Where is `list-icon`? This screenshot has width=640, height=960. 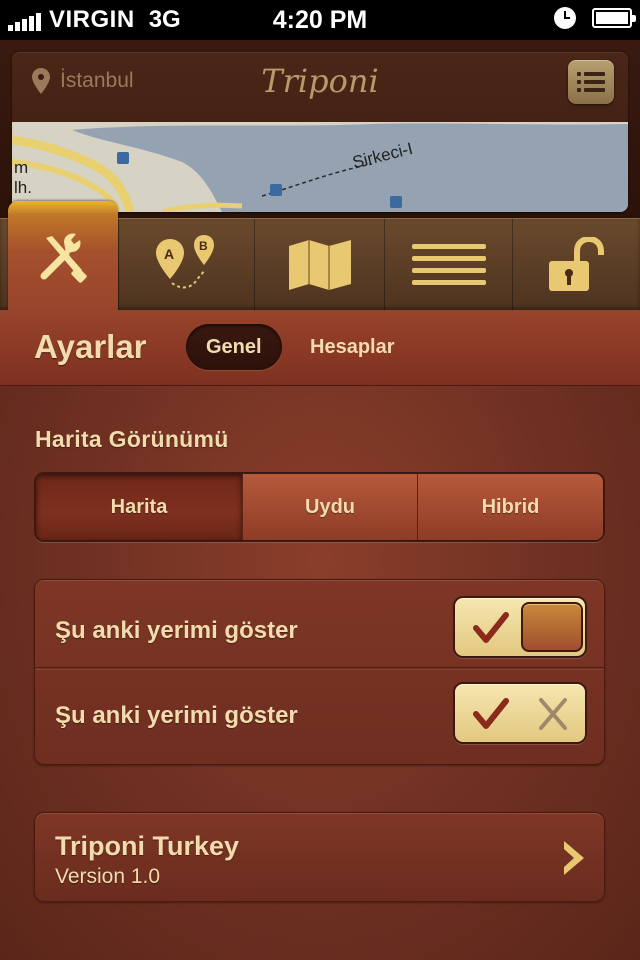 list-icon is located at coordinates (448, 264).